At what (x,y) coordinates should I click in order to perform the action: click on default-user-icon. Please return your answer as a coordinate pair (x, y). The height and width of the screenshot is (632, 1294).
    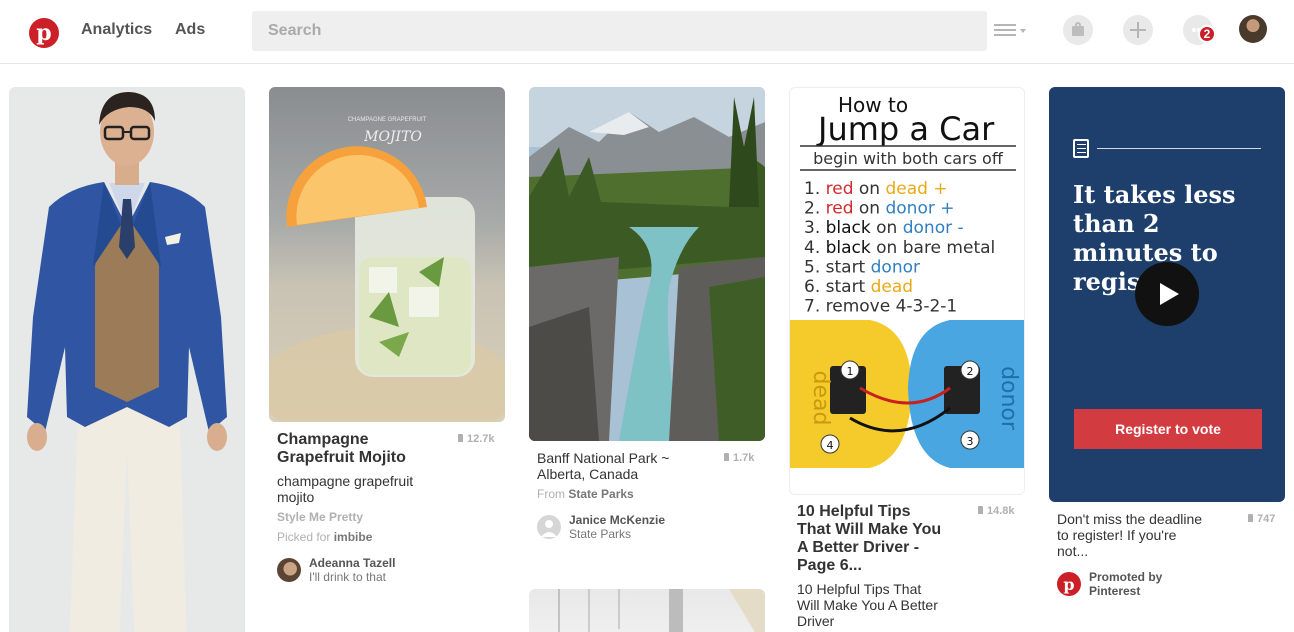
    Looking at the image, I should click on (549, 528).